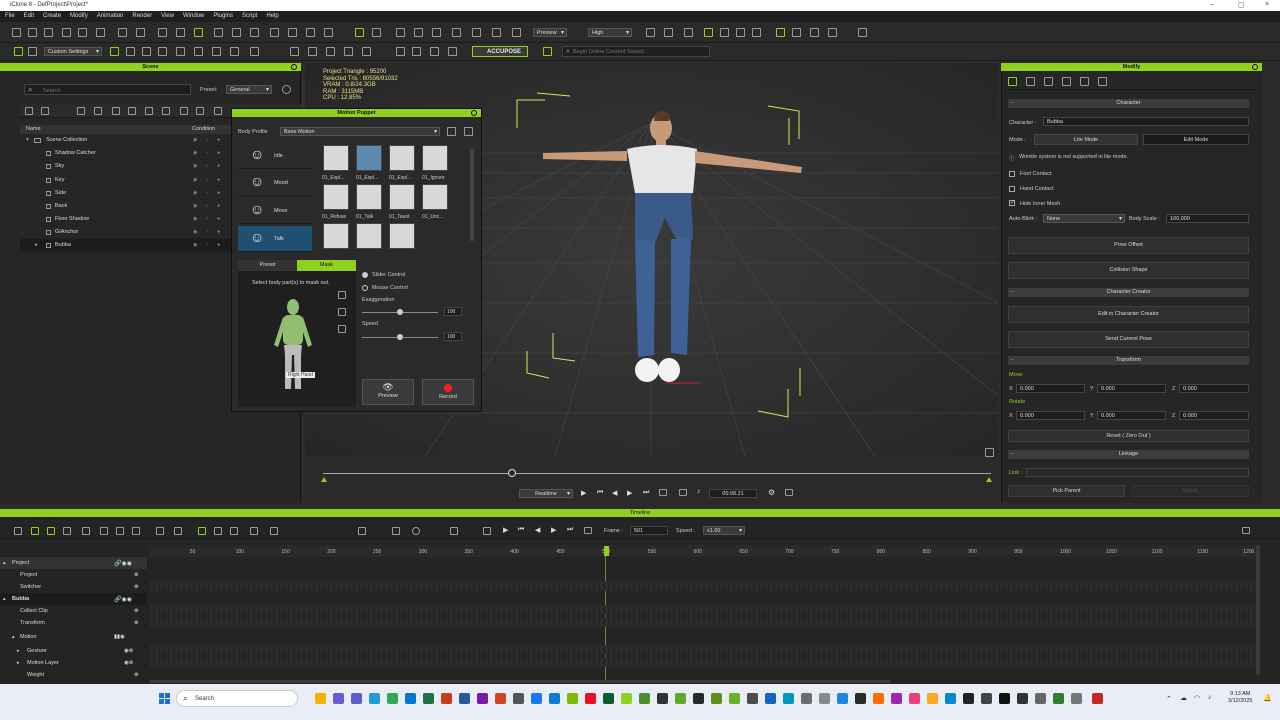 This screenshot has width=1280, height=720. What do you see at coordinates (293, 347) in the screenshot?
I see `body-mask-figure` at bounding box center [293, 347].